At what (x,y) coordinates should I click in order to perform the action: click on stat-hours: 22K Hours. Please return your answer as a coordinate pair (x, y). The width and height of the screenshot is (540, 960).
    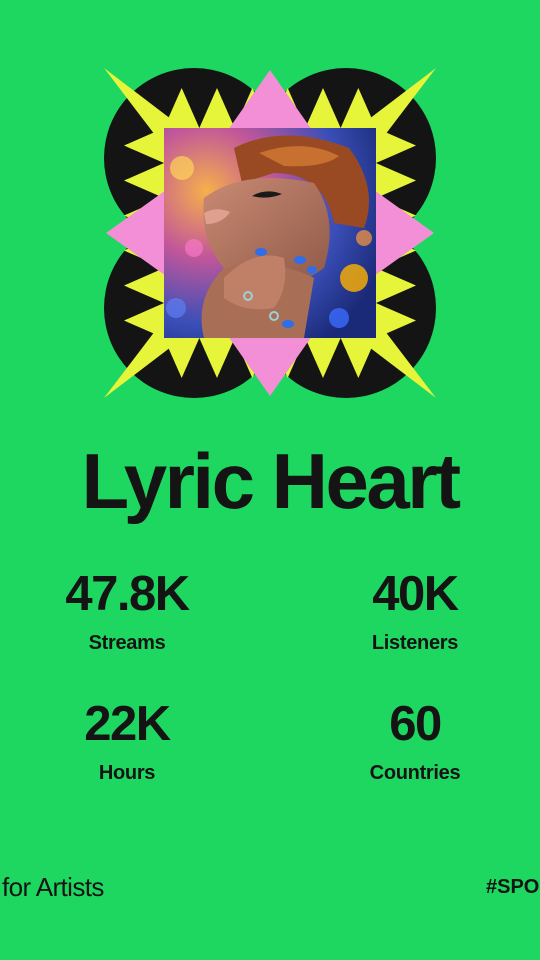
    Looking at the image, I should click on (127, 740).